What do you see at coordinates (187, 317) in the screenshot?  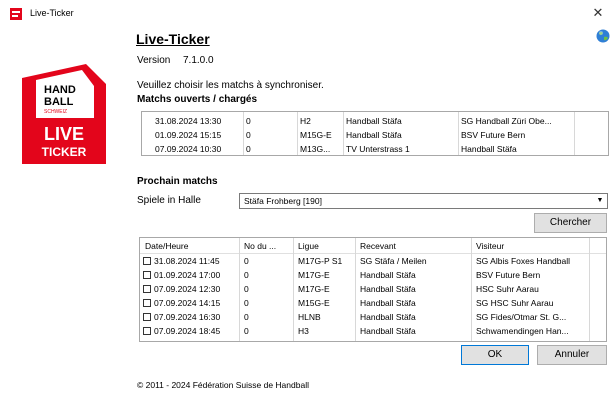 I see `next-match-datetime: 07.09.2024 16:30` at bounding box center [187, 317].